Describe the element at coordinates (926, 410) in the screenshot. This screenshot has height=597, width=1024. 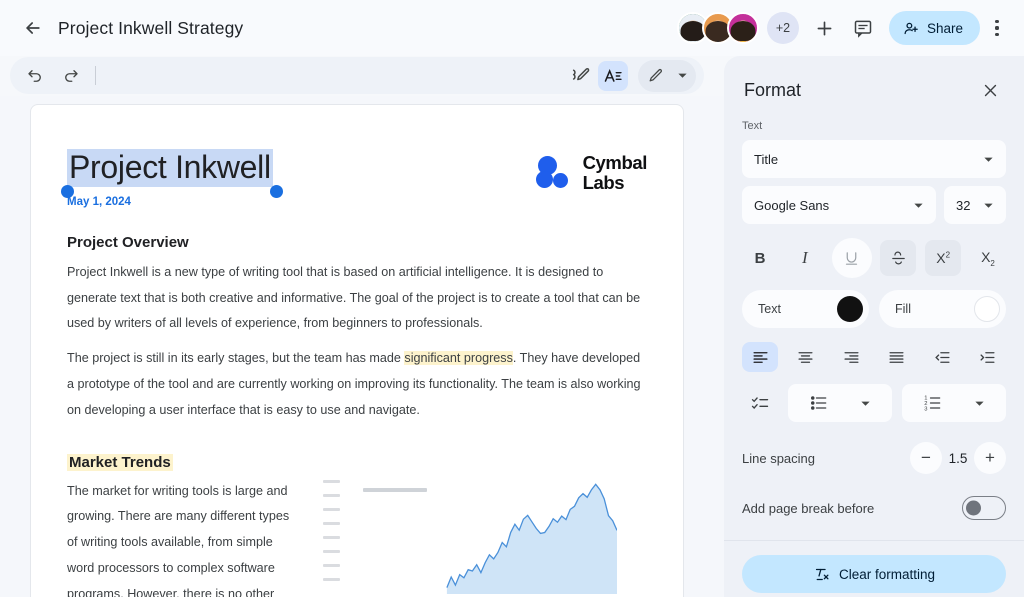
I see `svg-text: 3` at that location.